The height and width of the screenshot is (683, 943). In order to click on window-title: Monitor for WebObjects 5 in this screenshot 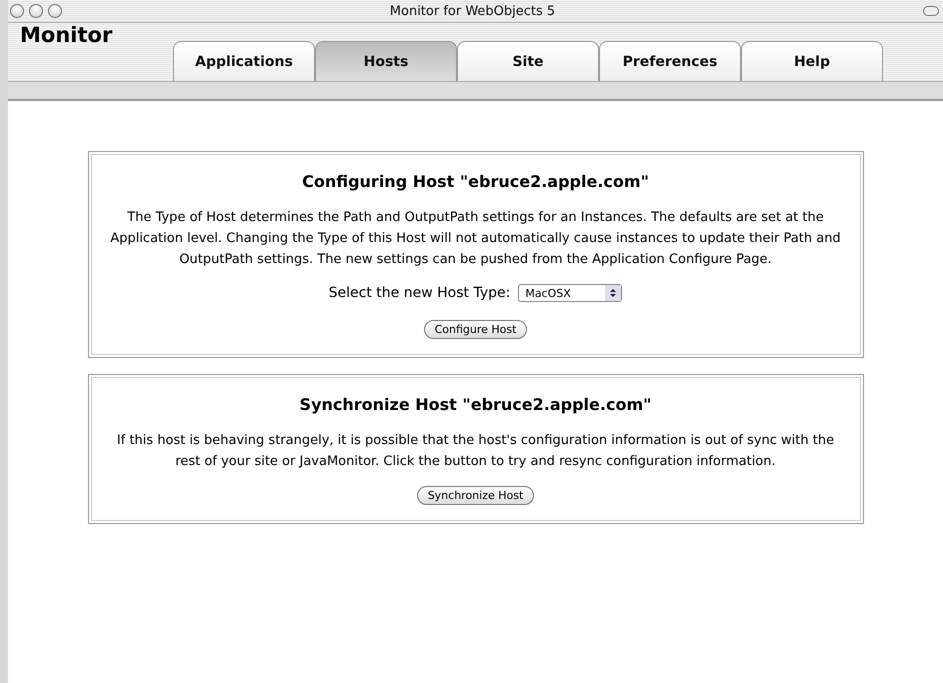, I will do `click(472, 11)`.